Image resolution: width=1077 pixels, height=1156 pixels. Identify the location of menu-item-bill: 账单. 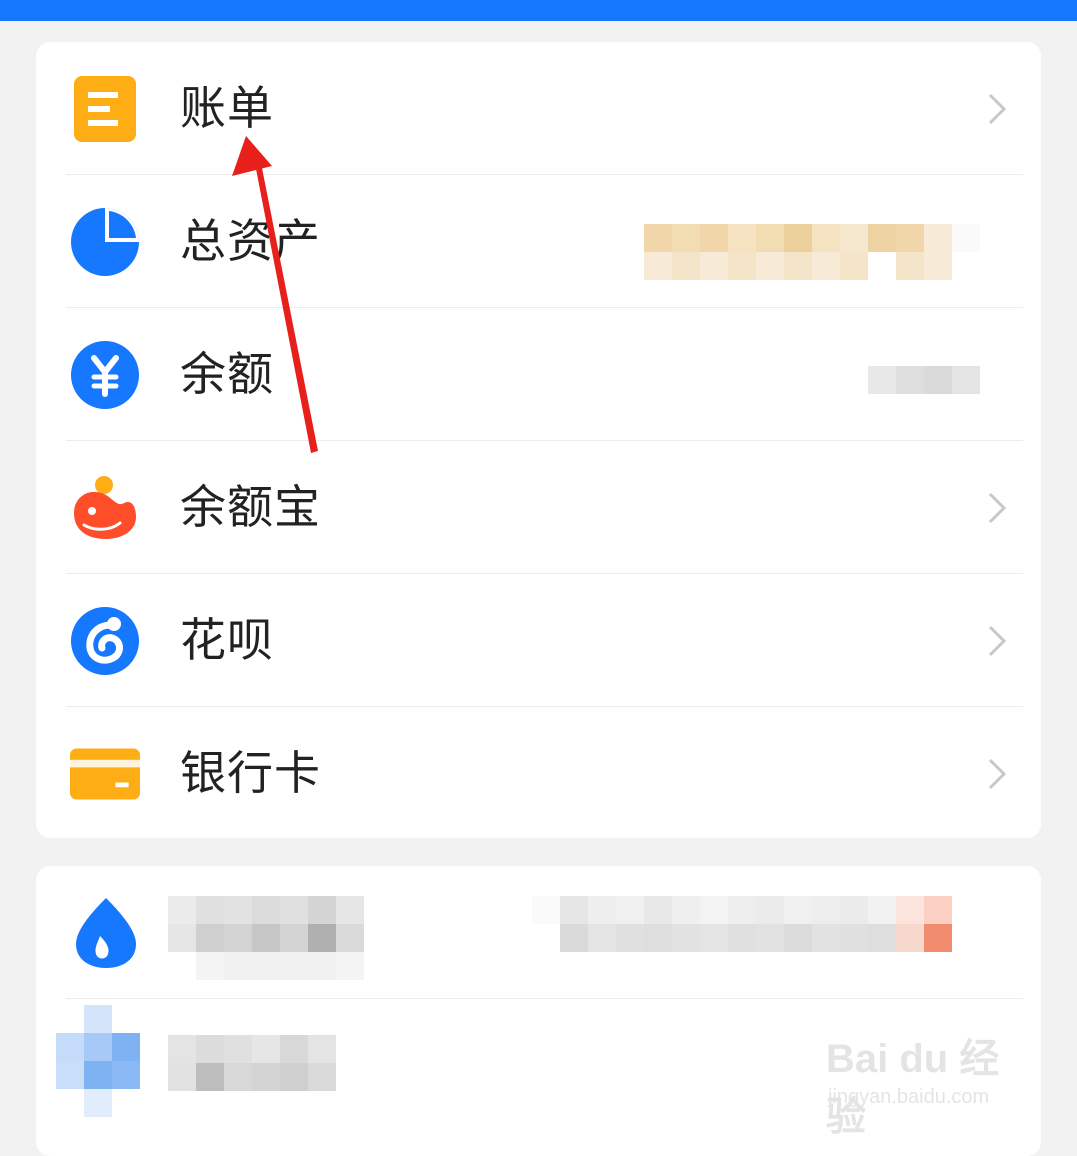
(538, 108).